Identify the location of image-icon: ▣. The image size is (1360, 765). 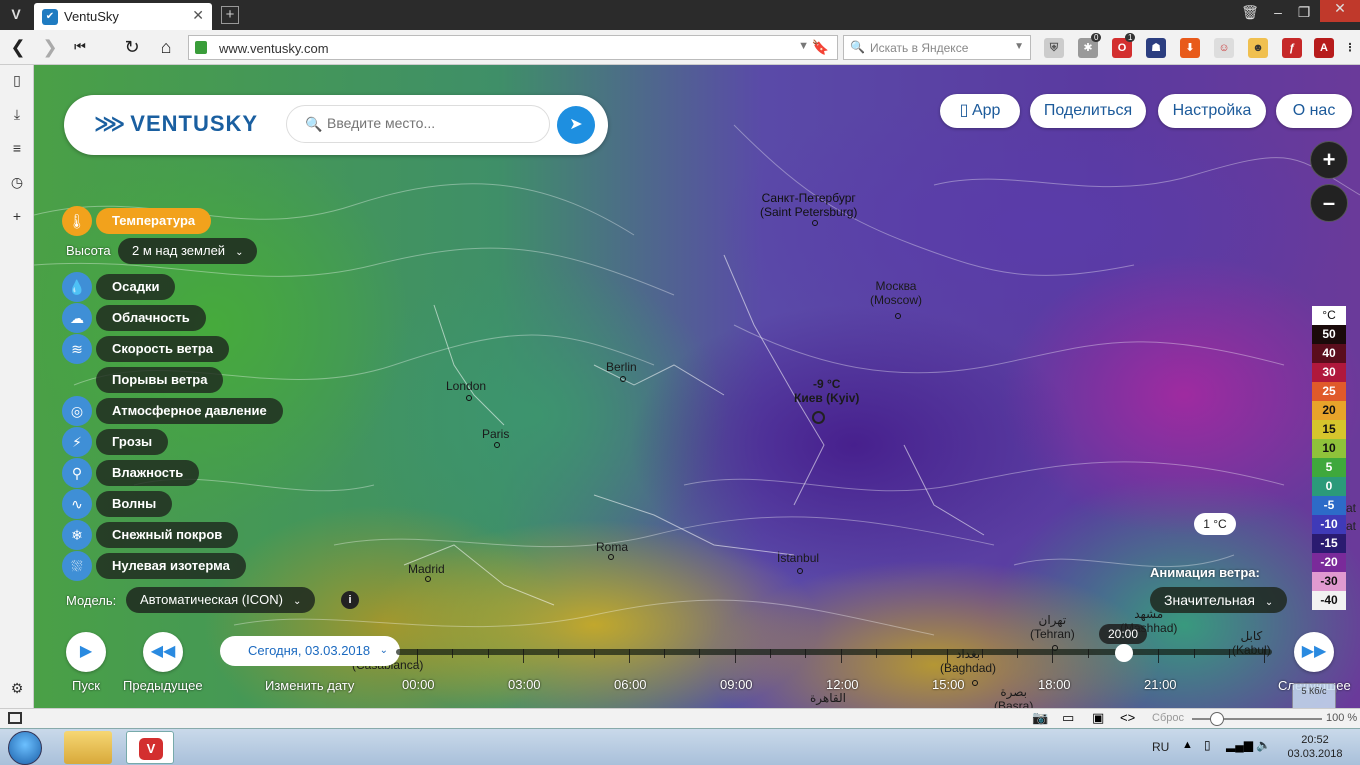
(1098, 718).